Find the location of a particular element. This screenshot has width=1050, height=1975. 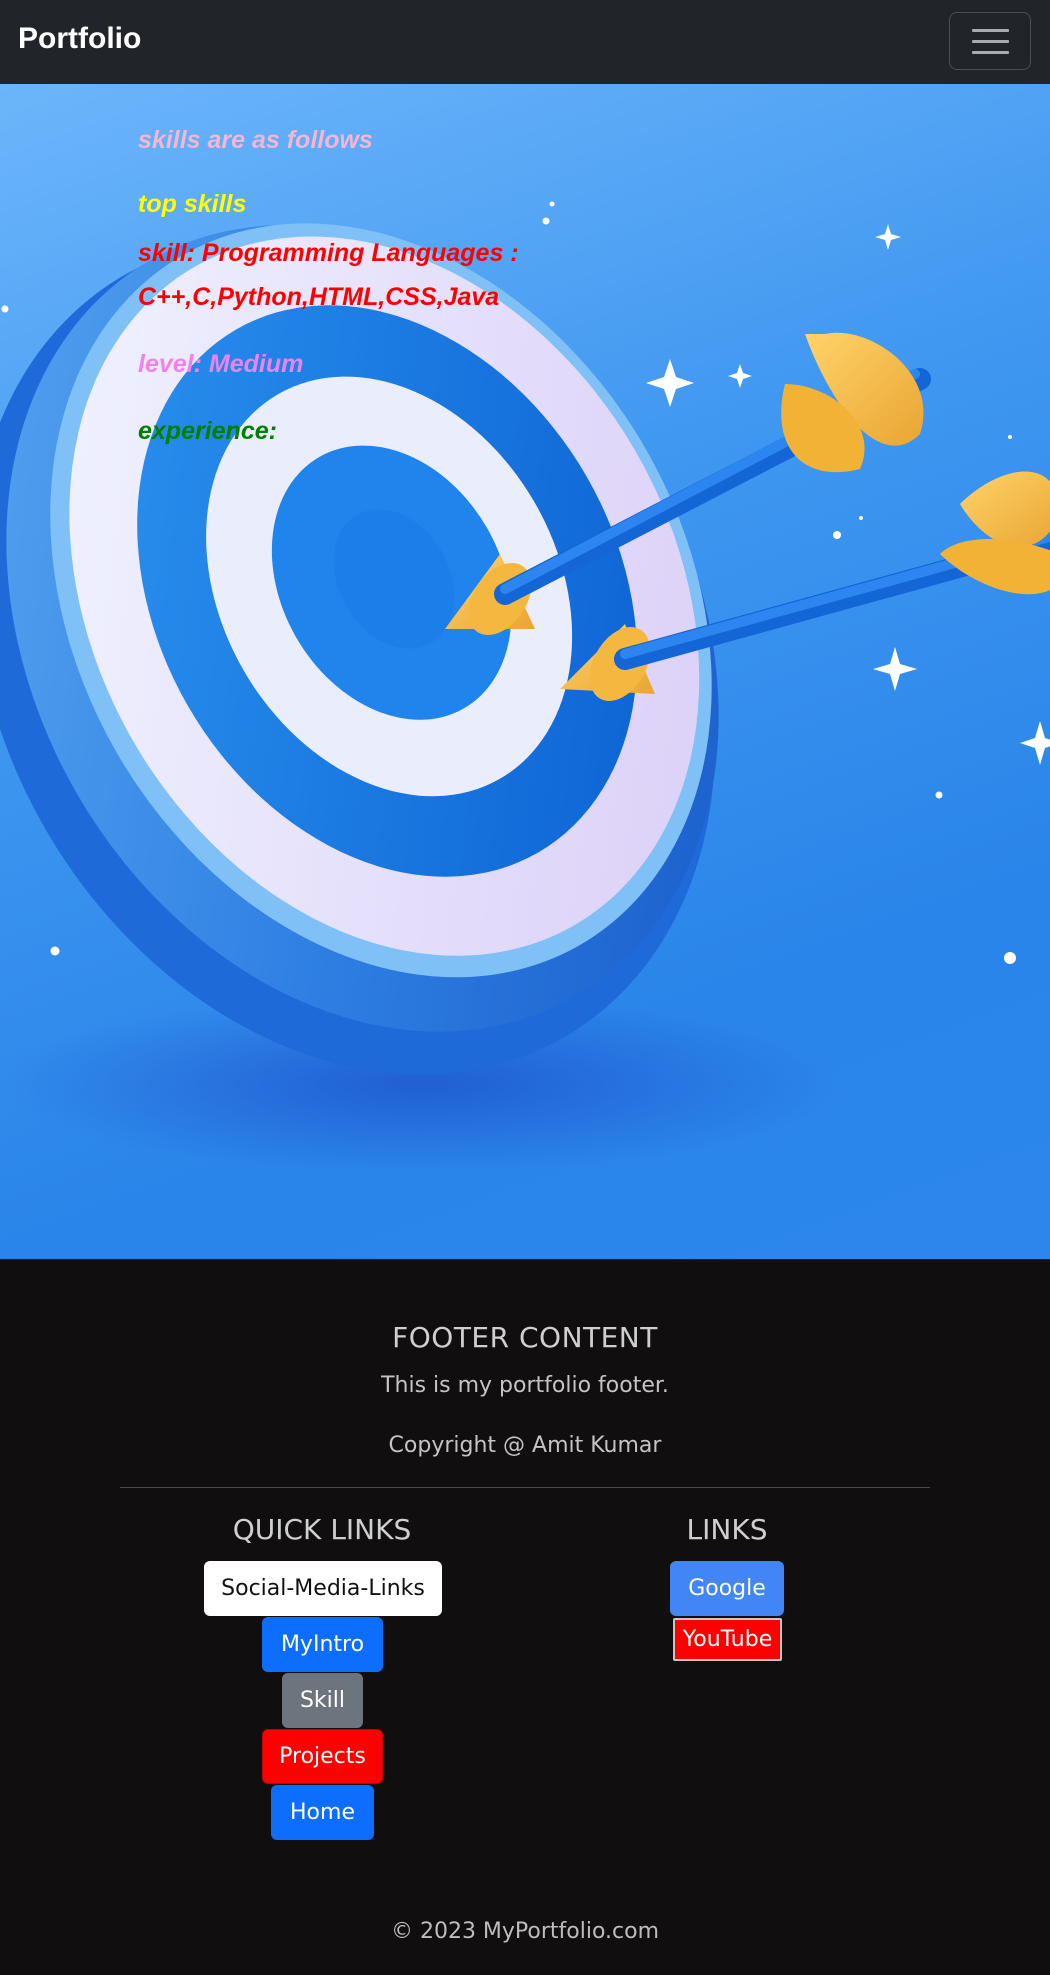

home-button: Home is located at coordinates (322, 1812).